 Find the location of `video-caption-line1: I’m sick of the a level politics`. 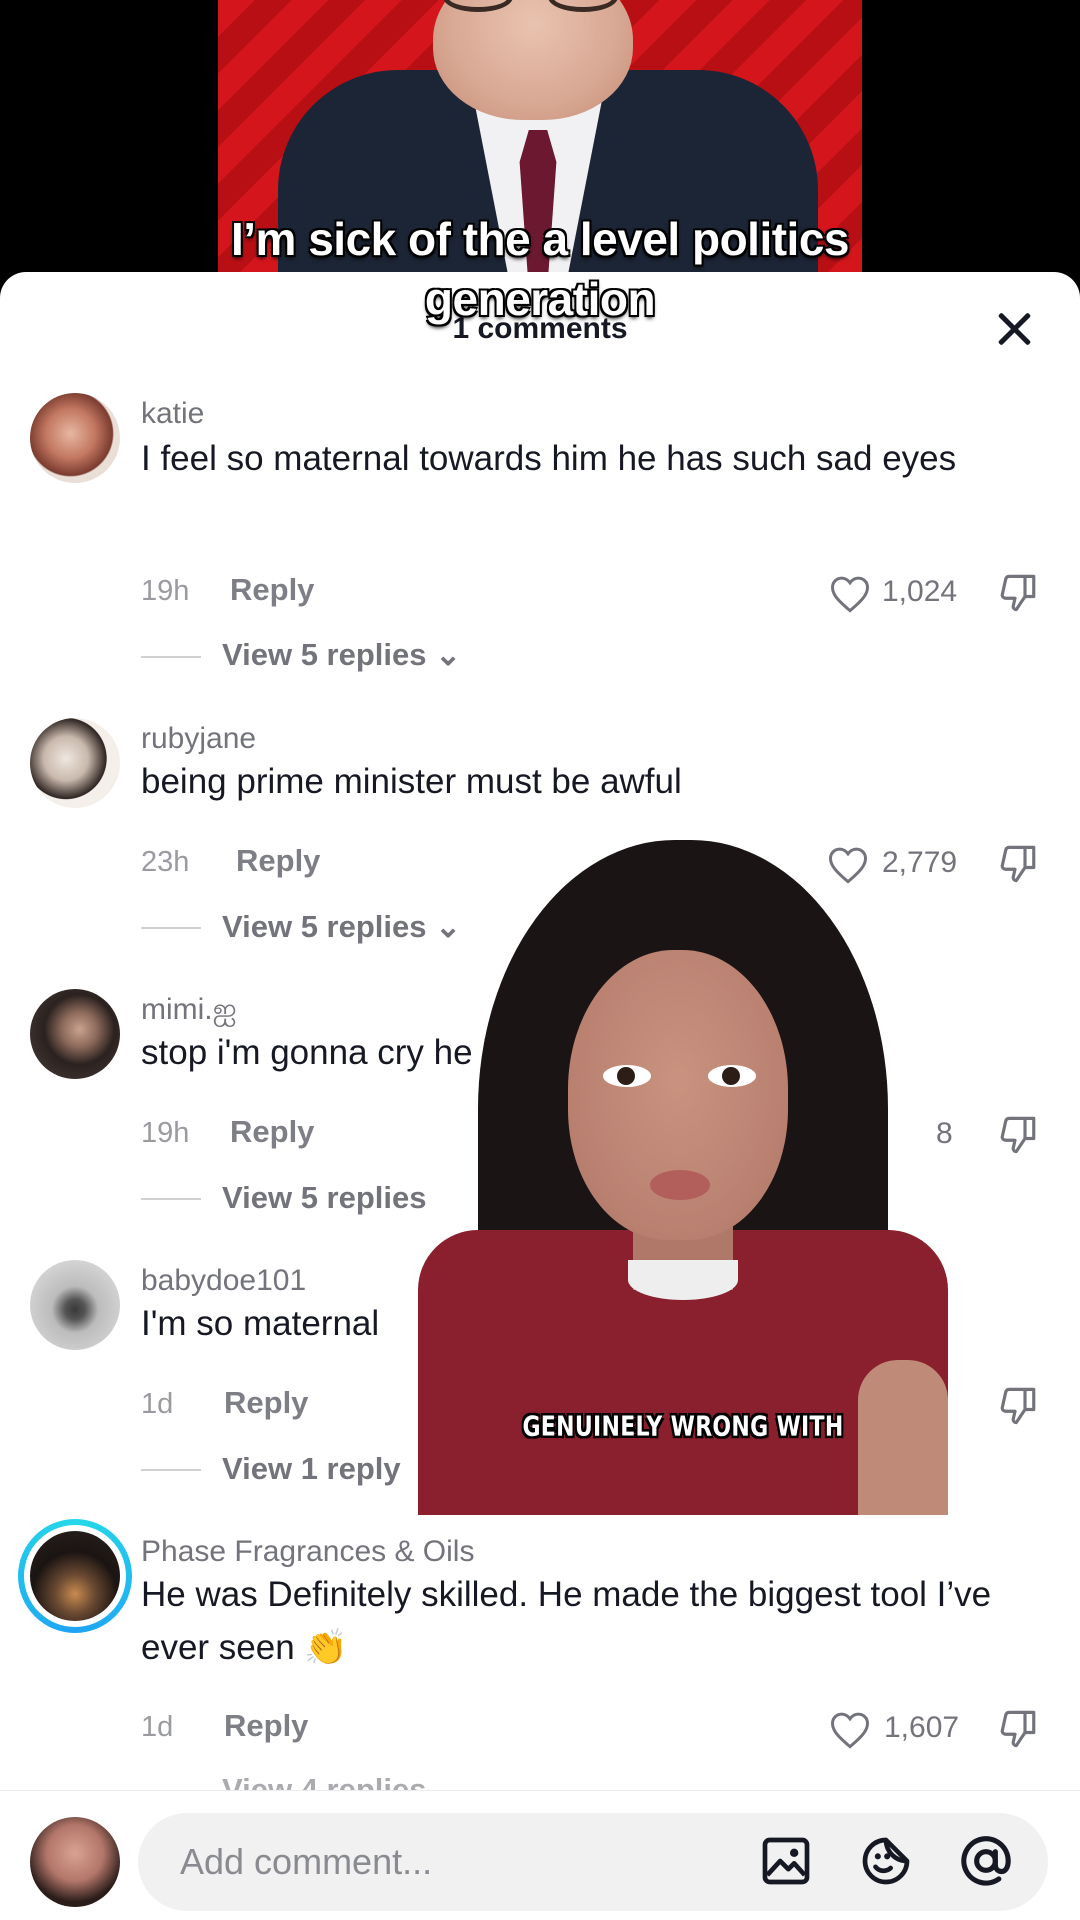

video-caption-line1: I’m sick of the a level politics is located at coordinates (540, 239).